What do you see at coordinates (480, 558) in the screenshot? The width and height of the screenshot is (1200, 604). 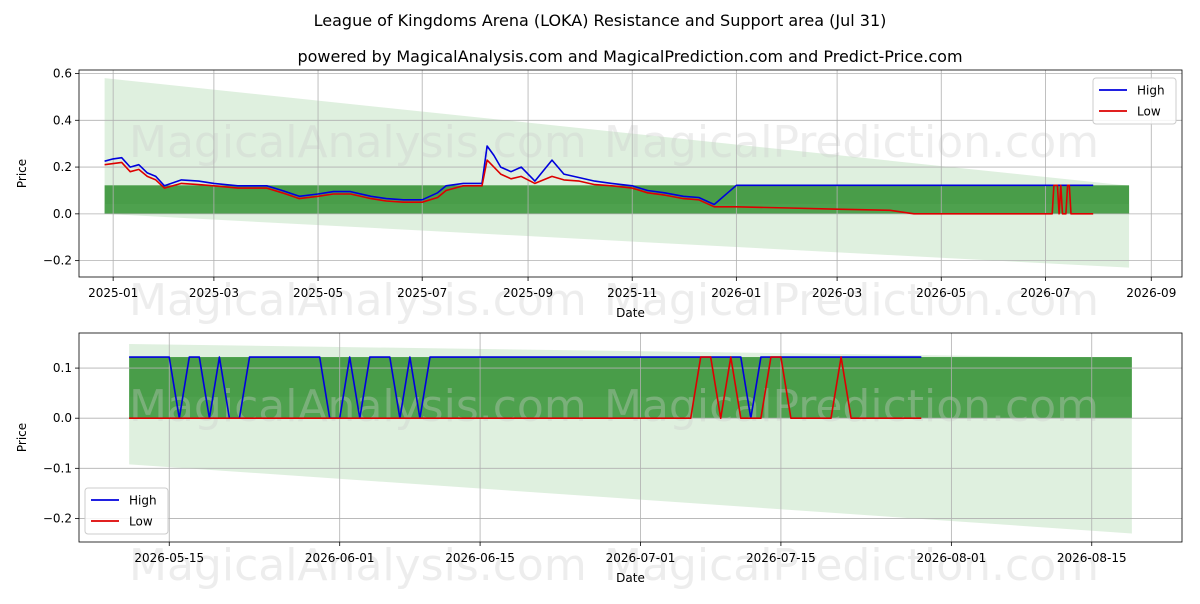 I see `x-tick-label: 2026-06-15` at bounding box center [480, 558].